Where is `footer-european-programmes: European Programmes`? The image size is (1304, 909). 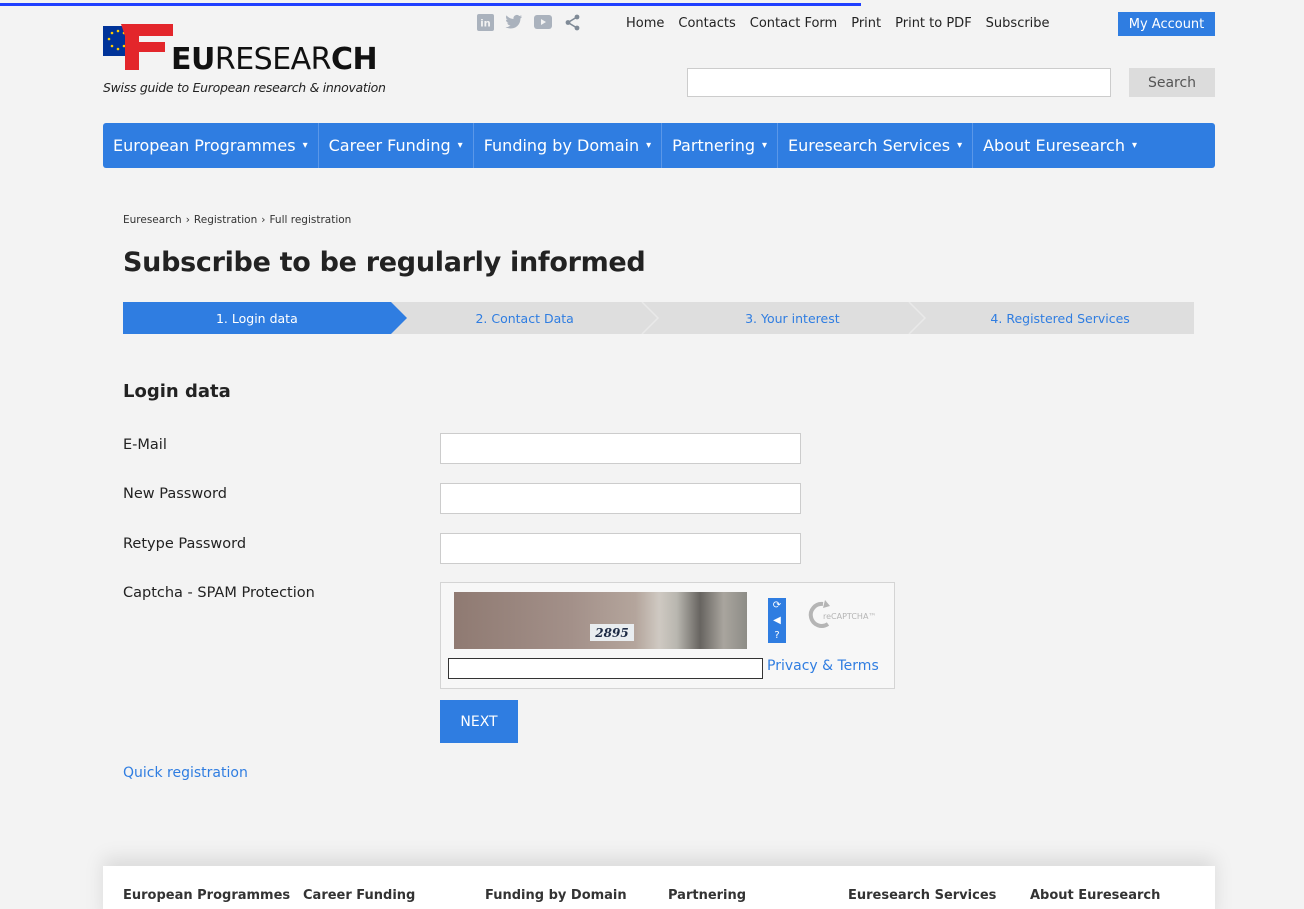
footer-european-programmes: European Programmes is located at coordinates (206, 895).